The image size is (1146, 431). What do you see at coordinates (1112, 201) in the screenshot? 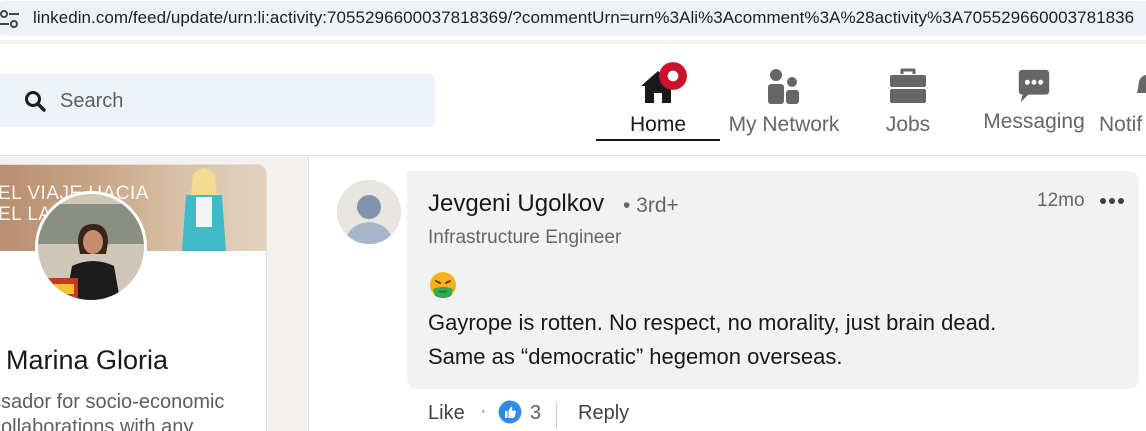
I see `more-options-icon` at bounding box center [1112, 201].